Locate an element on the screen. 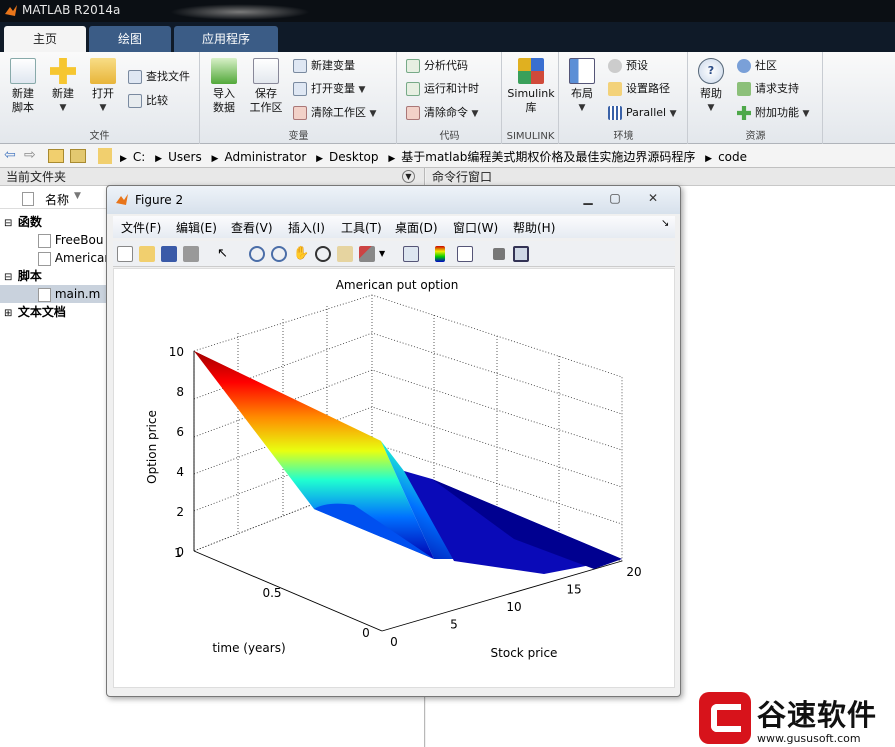  breadcrumb-desktop: Desktop is located at coordinates (354, 157).